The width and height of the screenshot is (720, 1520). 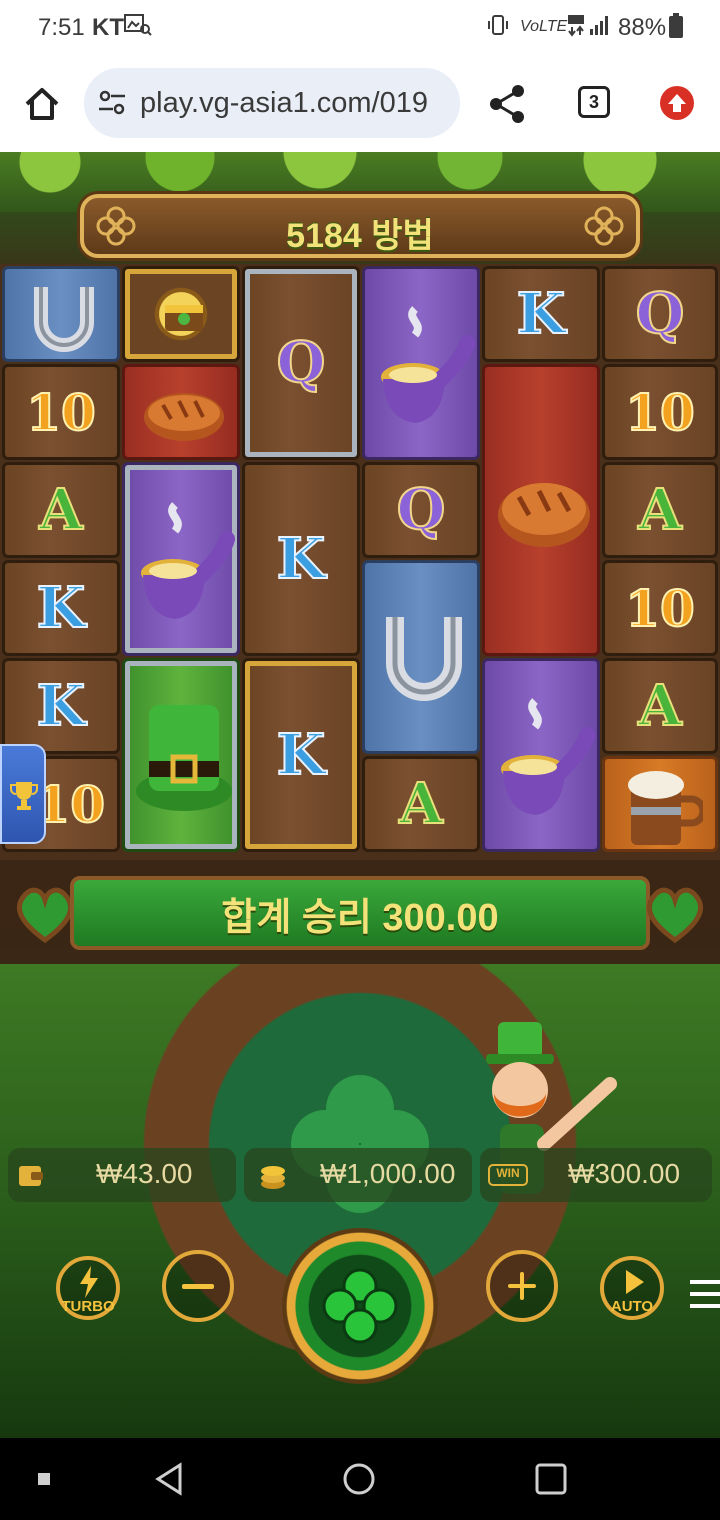 What do you see at coordinates (144, 1173) in the screenshot?
I see `balance-value: ₩43.00` at bounding box center [144, 1173].